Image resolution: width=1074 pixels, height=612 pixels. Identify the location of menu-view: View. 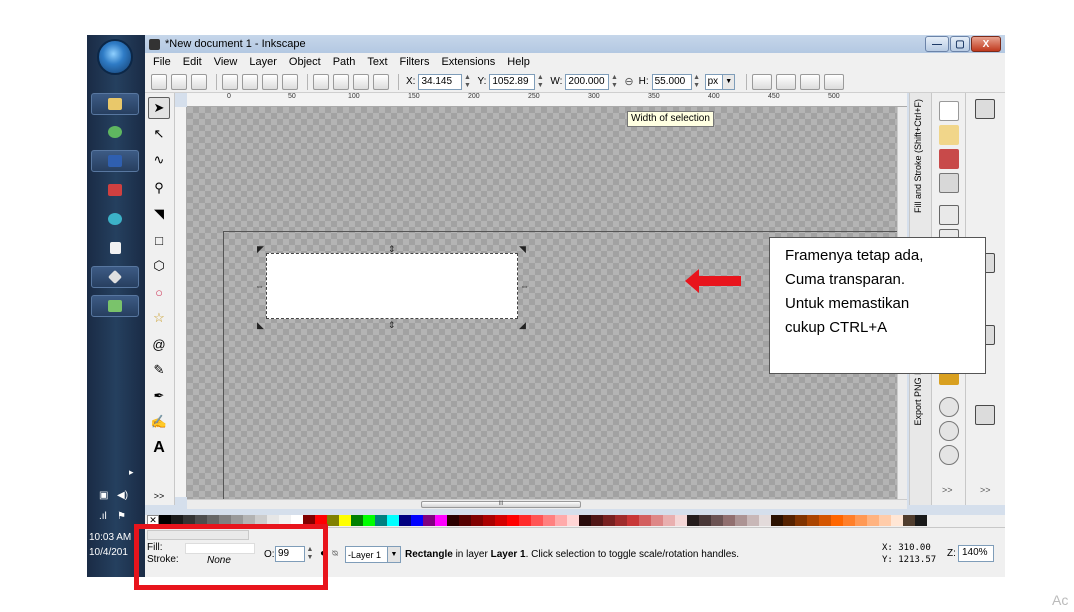
(226, 62).